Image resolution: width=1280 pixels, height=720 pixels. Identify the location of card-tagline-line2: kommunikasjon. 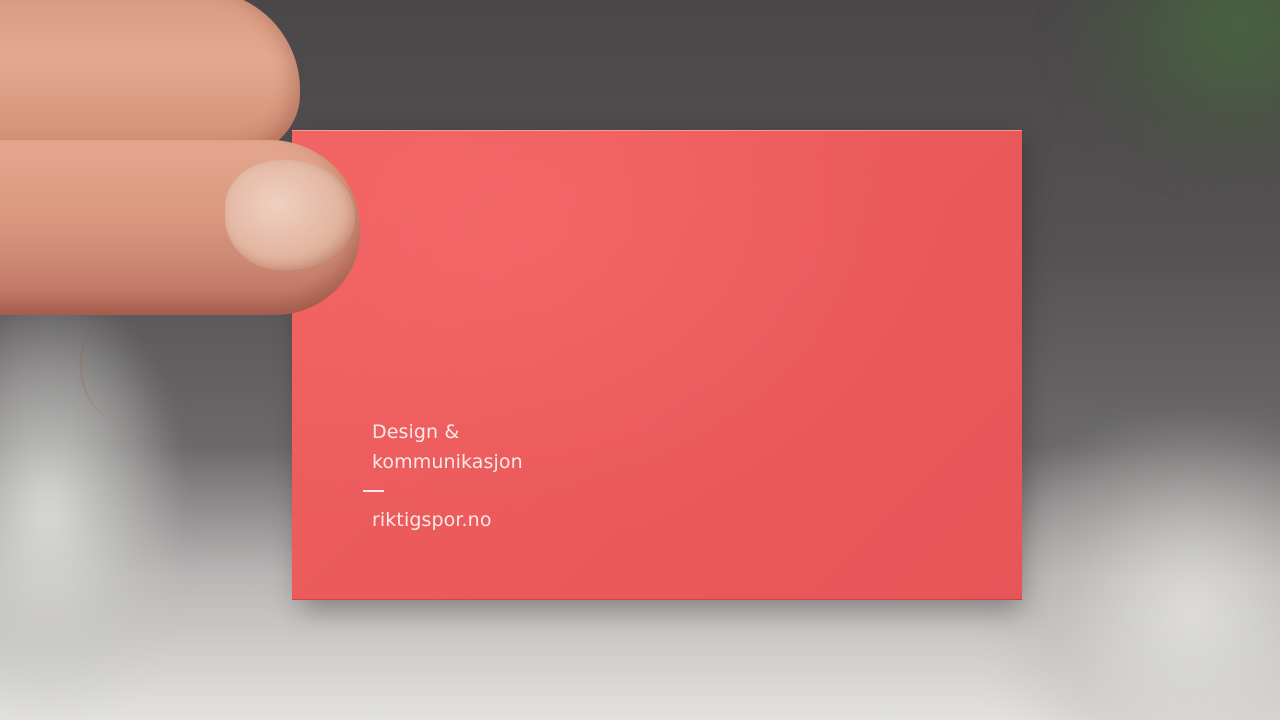
(447, 462).